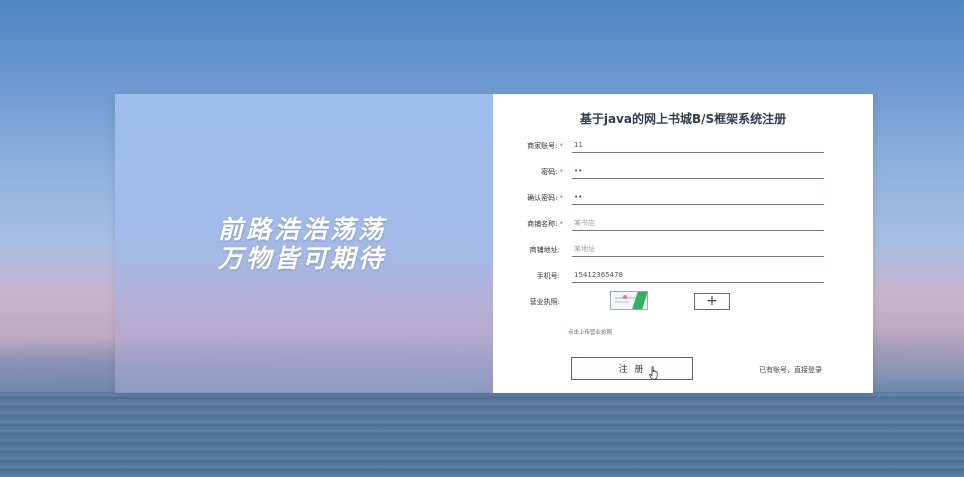  Describe the element at coordinates (545, 198) in the screenshot. I see `confirm-password-label: 确认密码: *` at that location.